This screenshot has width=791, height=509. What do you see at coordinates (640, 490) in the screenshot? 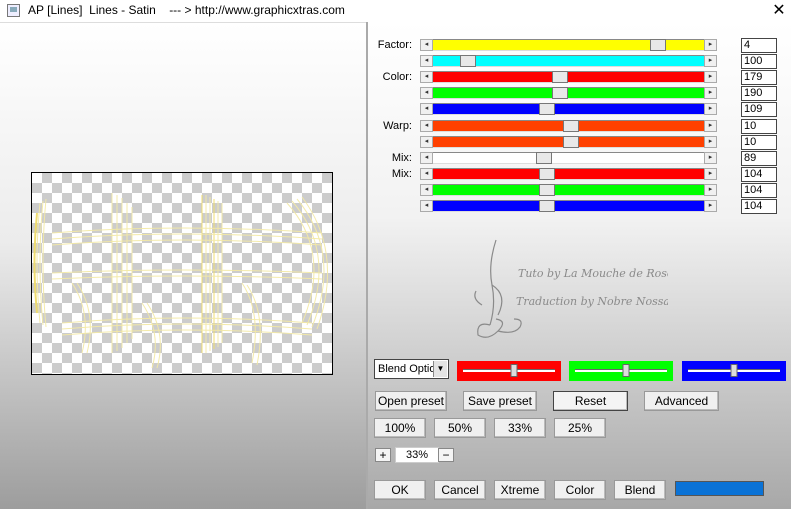
I see `blend-button: Blend` at bounding box center [640, 490].